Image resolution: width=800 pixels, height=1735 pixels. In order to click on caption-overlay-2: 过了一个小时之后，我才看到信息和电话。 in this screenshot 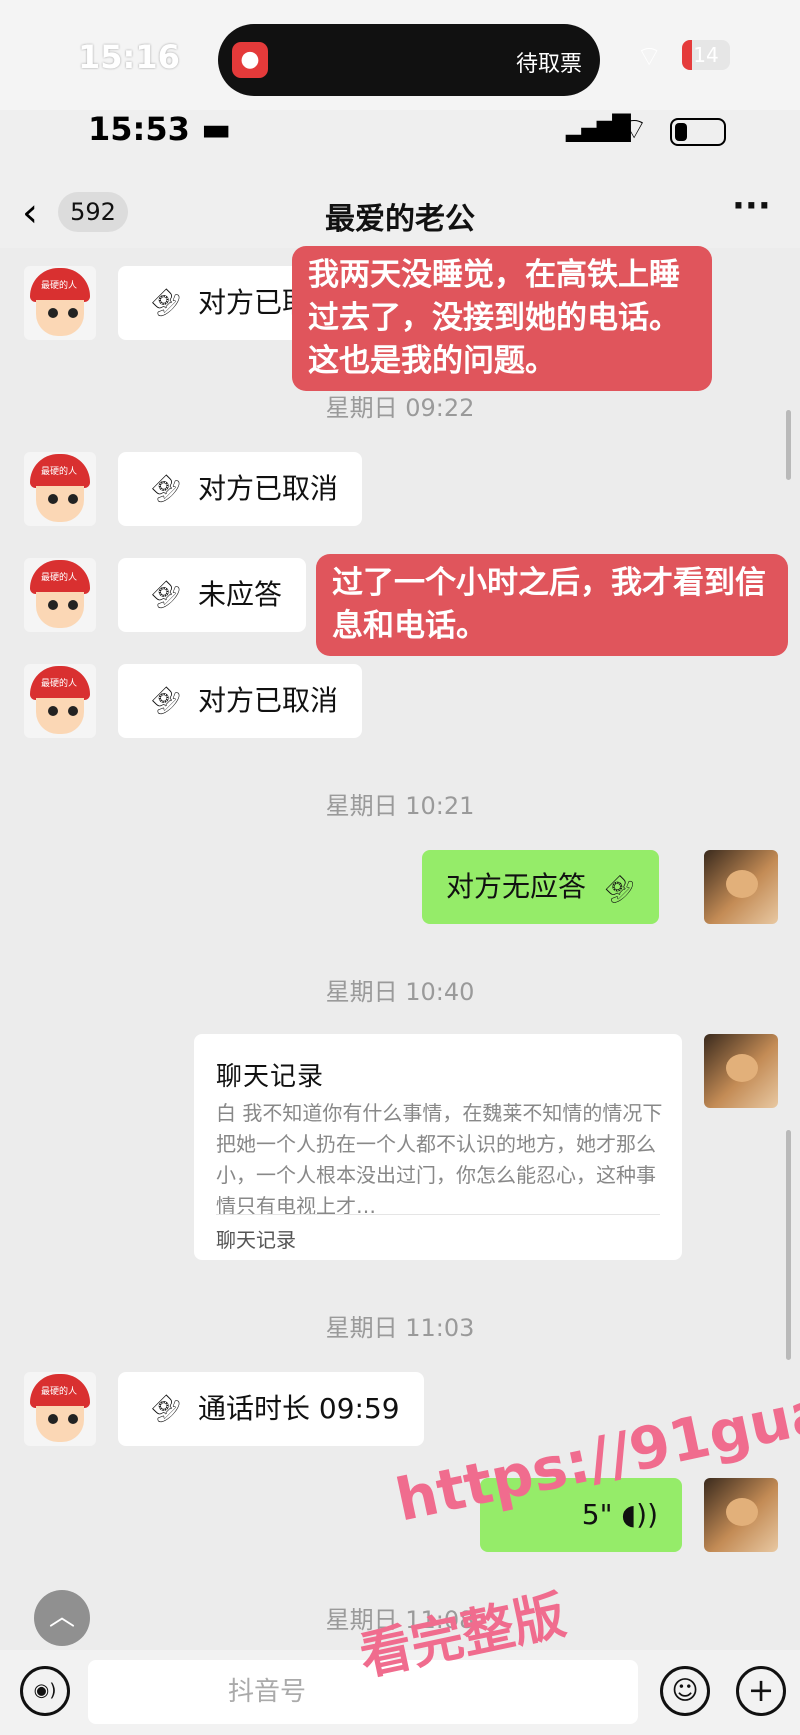, I will do `click(552, 605)`.